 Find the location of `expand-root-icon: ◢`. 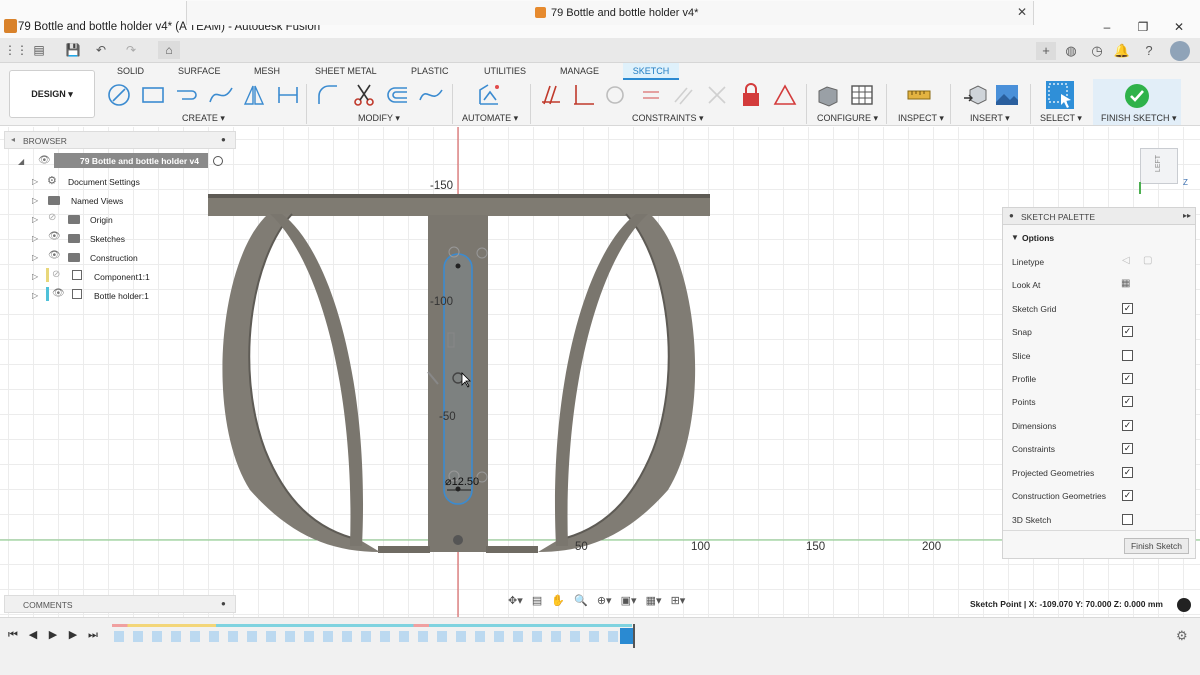

expand-root-icon: ◢ is located at coordinates (21, 161).